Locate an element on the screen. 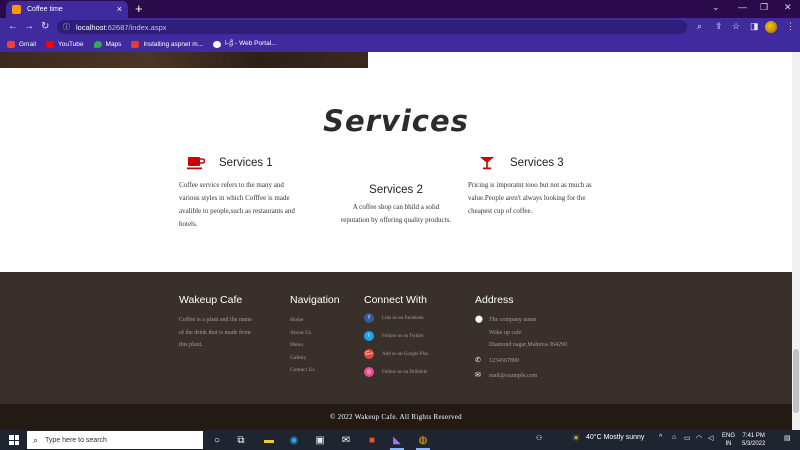  footer-link-about: About Us is located at coordinates (325, 333).